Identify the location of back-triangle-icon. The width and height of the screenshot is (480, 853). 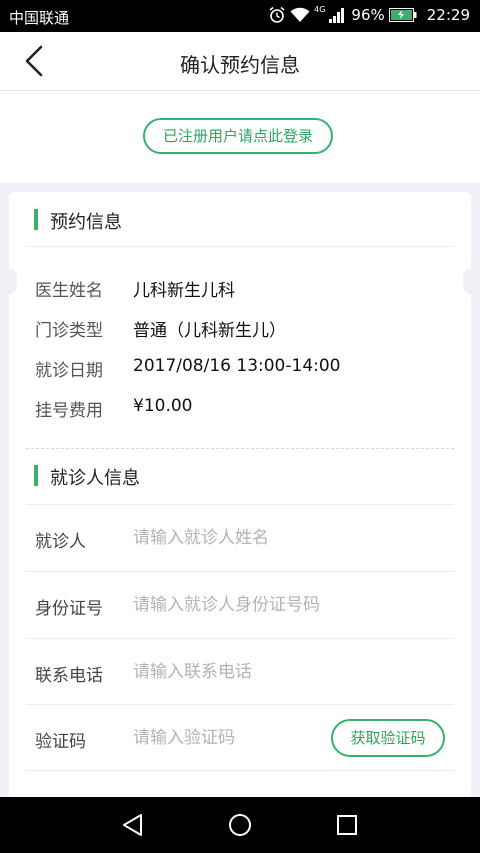
(132, 825).